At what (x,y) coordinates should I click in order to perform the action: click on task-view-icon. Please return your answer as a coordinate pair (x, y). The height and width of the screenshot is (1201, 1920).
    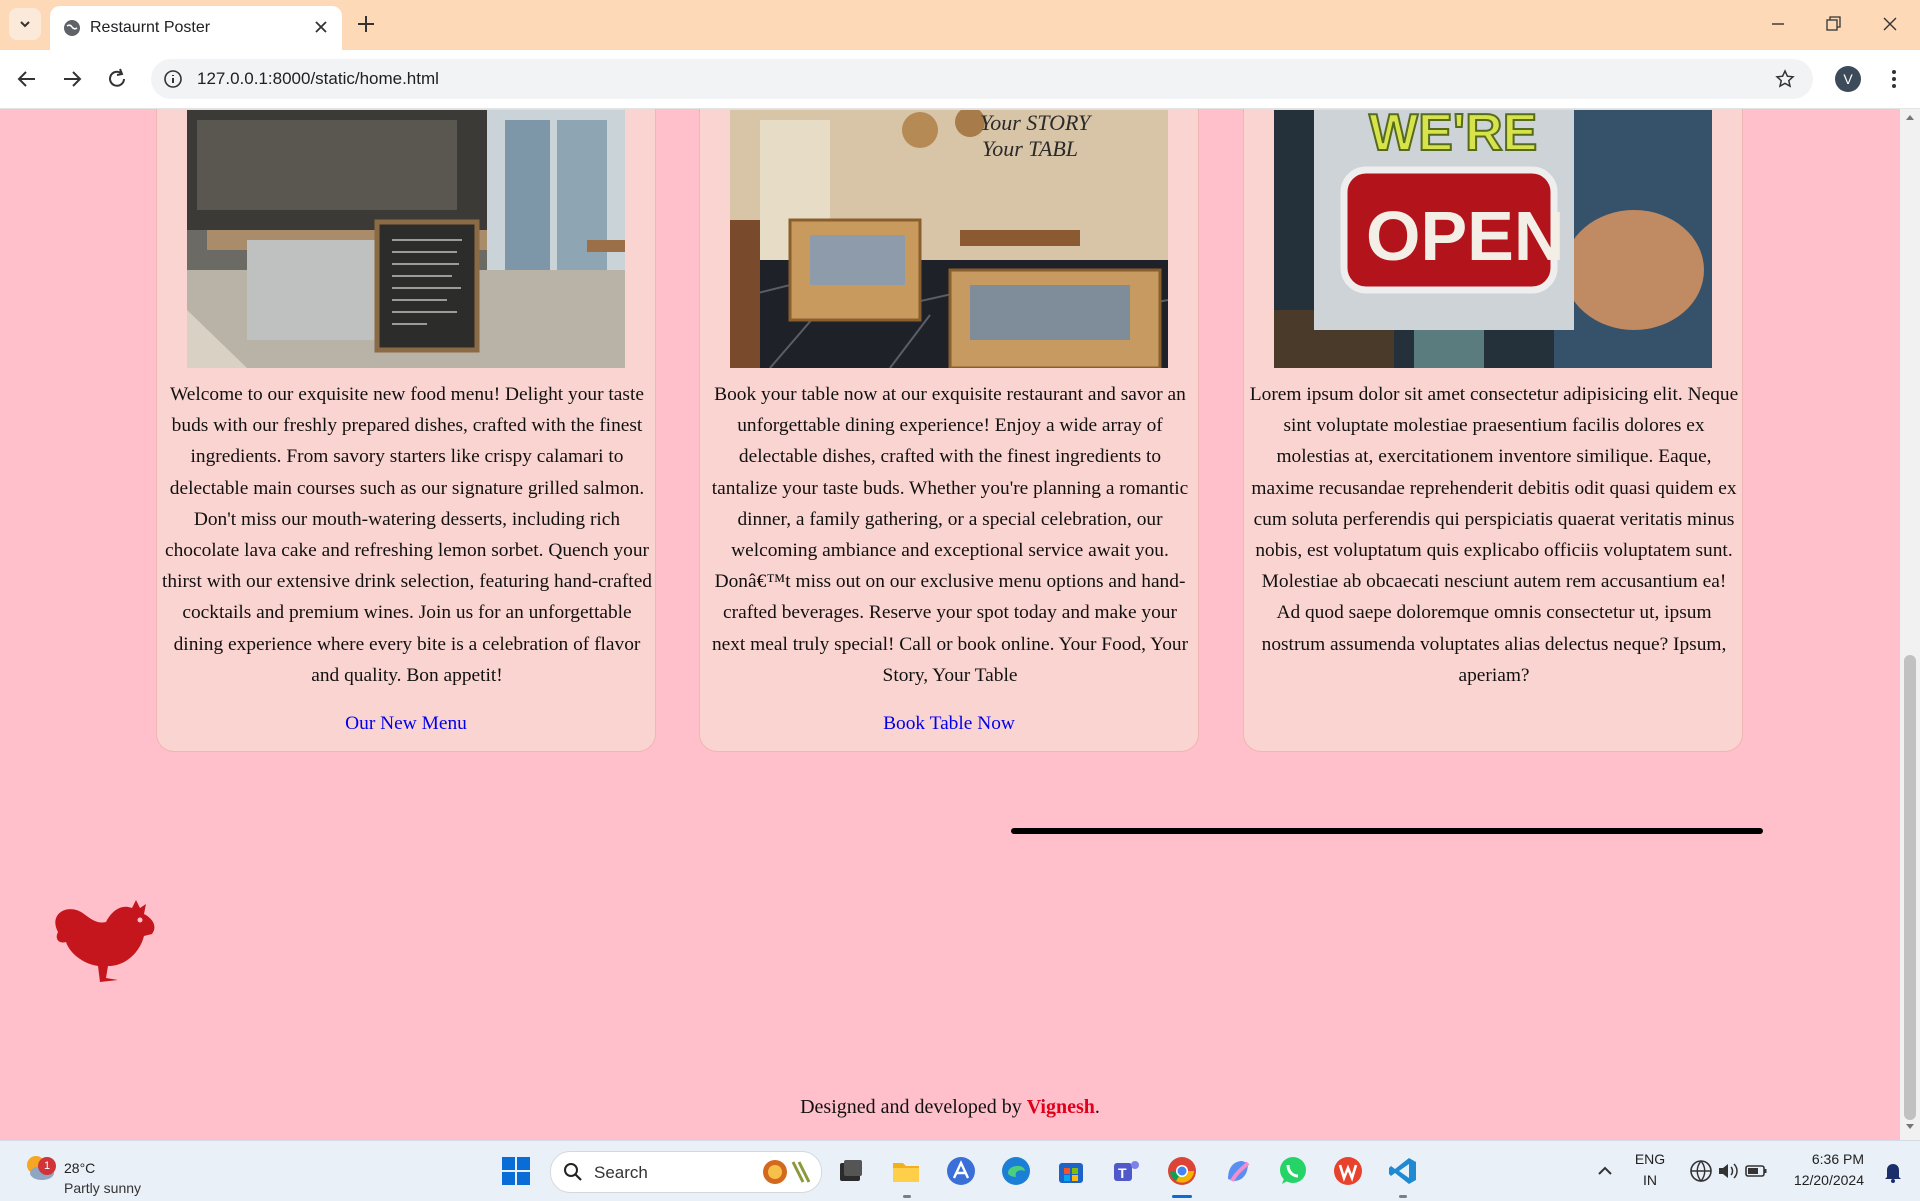
    Looking at the image, I should click on (851, 1171).